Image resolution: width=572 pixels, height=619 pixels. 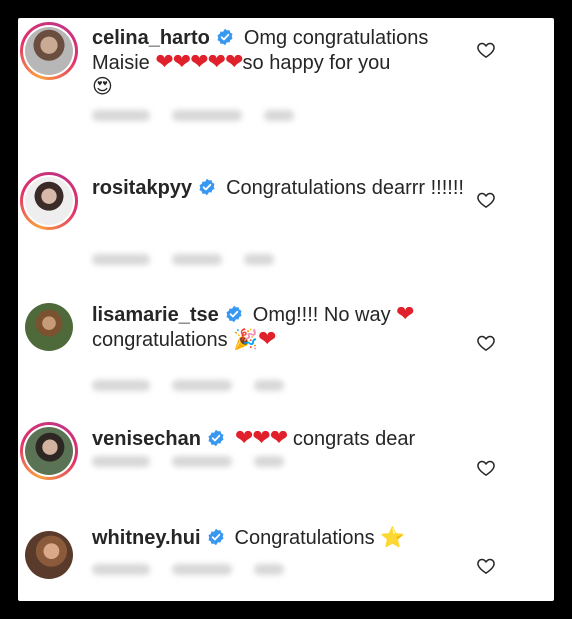 I want to click on star-emoji: ⭐, so click(x=393, y=538).